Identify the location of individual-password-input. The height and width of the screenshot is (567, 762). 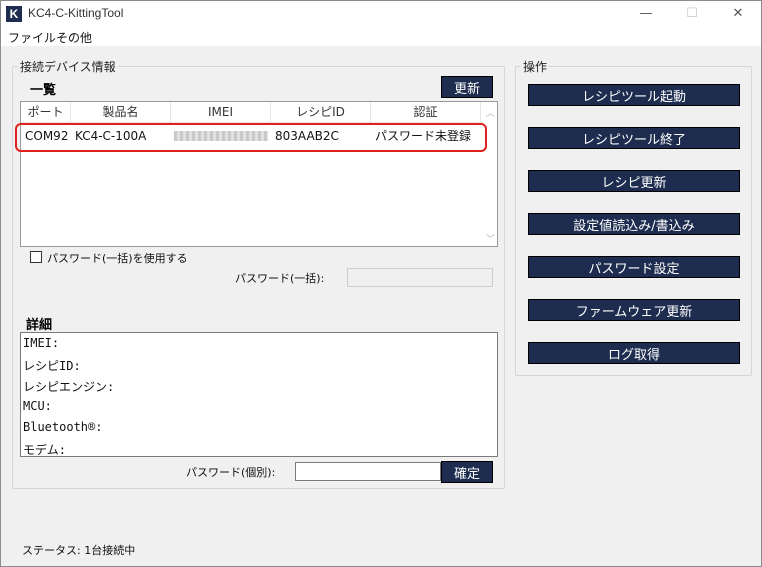
(368, 471).